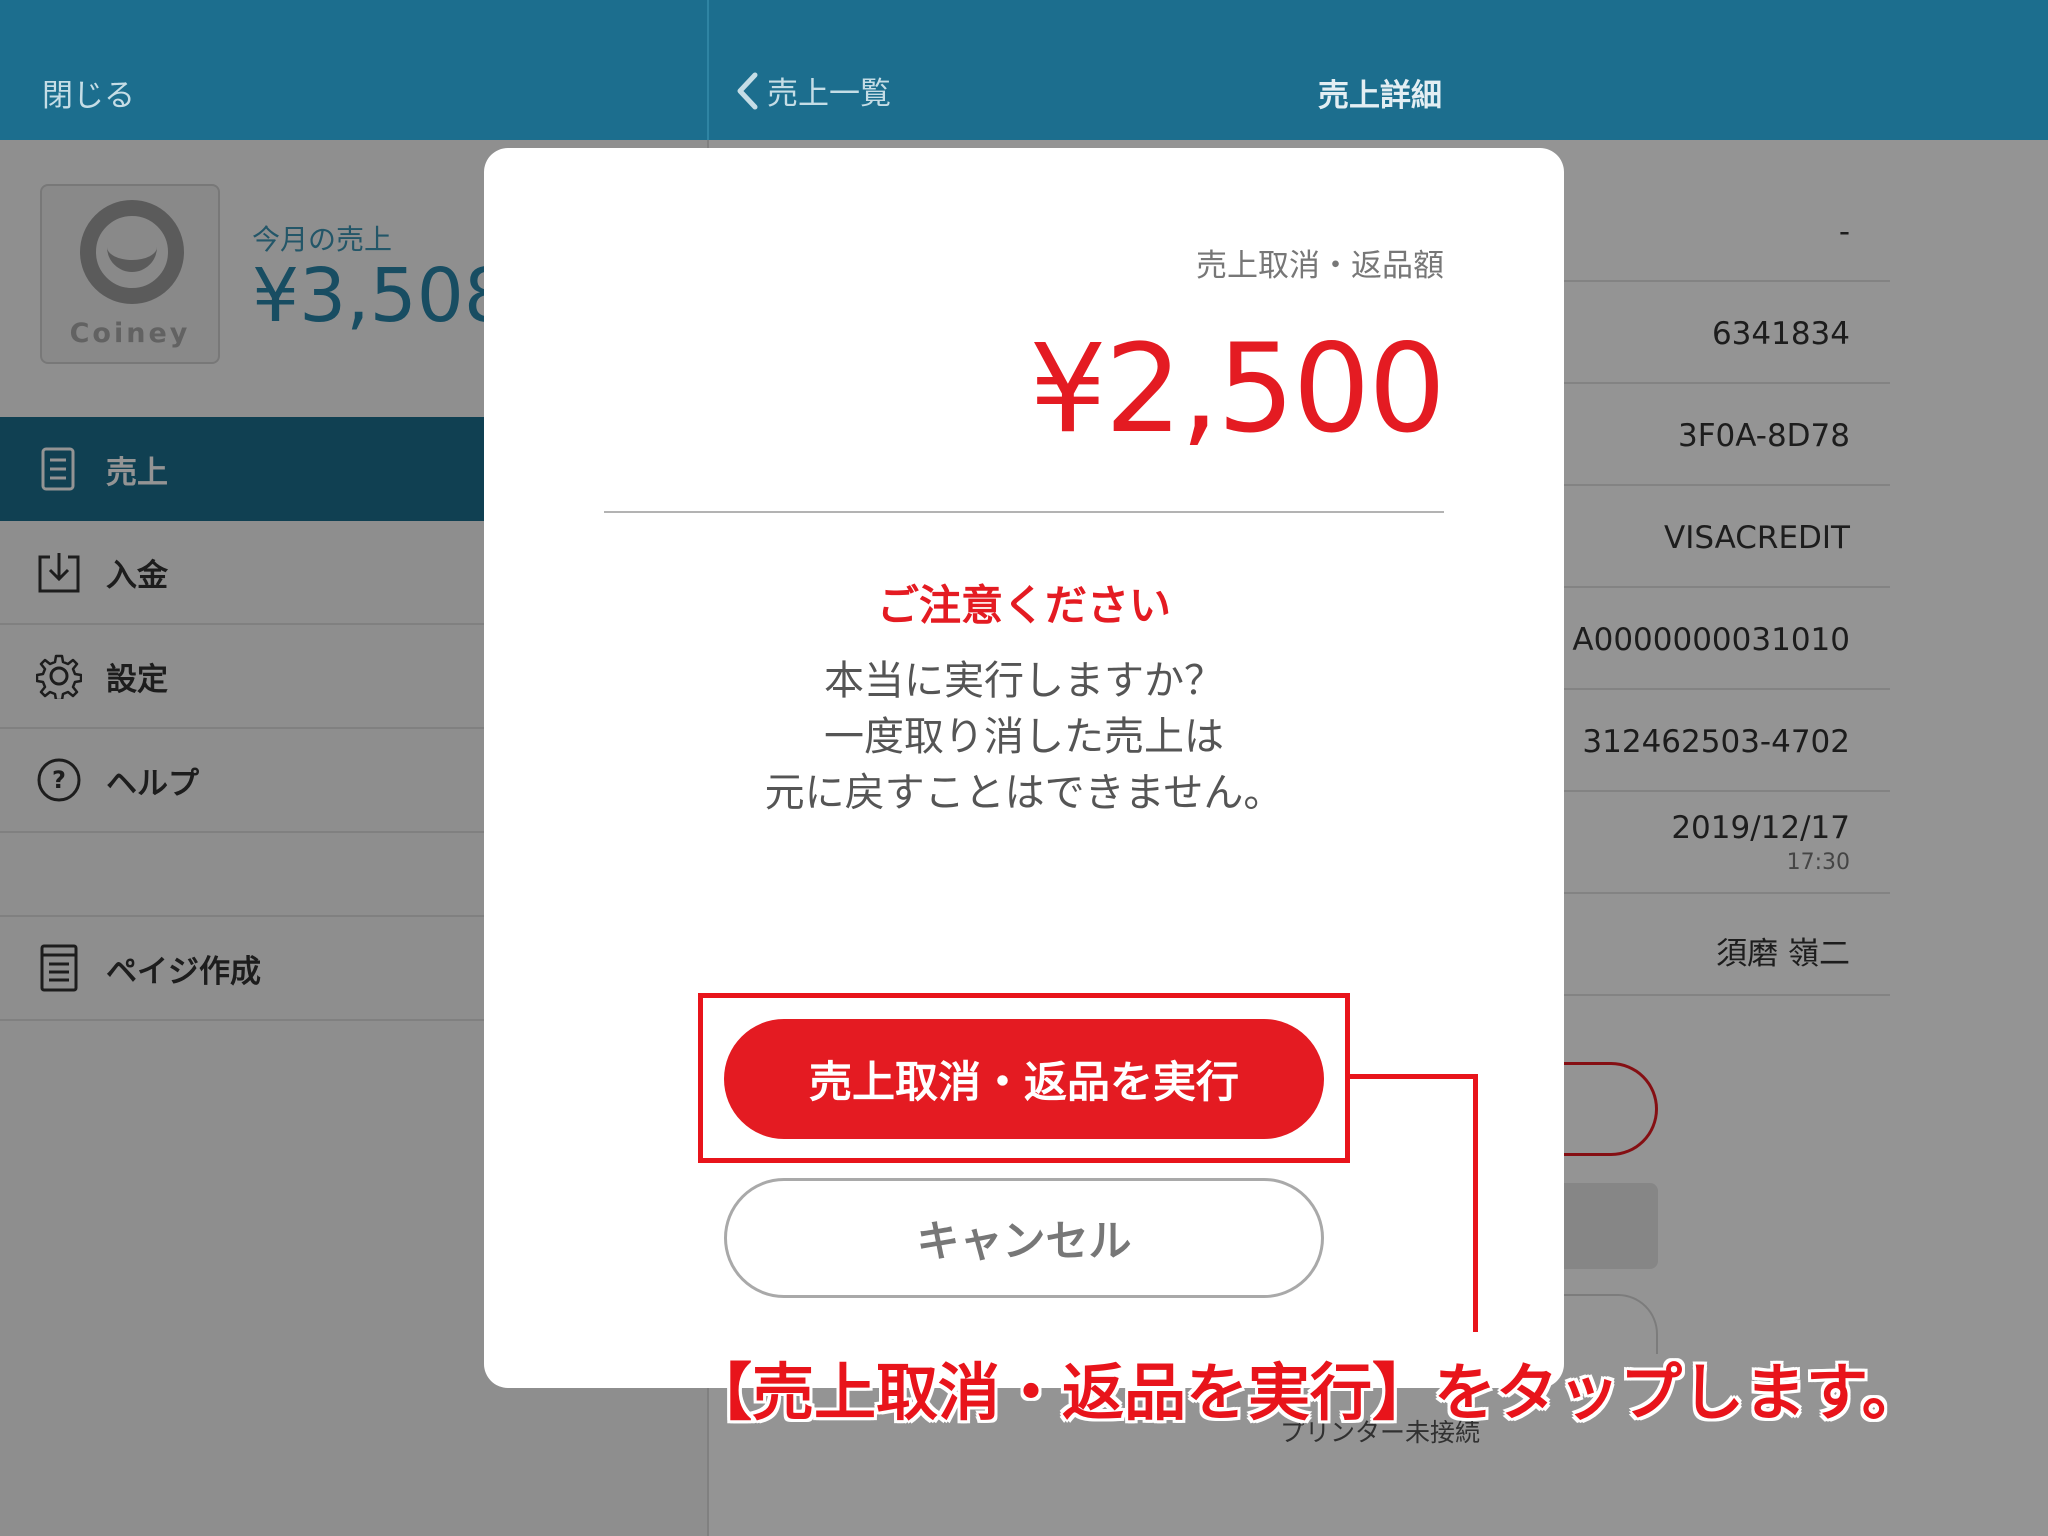  Describe the element at coordinates (1024, 1238) in the screenshot. I see `cancel-button: キャンセル` at that location.